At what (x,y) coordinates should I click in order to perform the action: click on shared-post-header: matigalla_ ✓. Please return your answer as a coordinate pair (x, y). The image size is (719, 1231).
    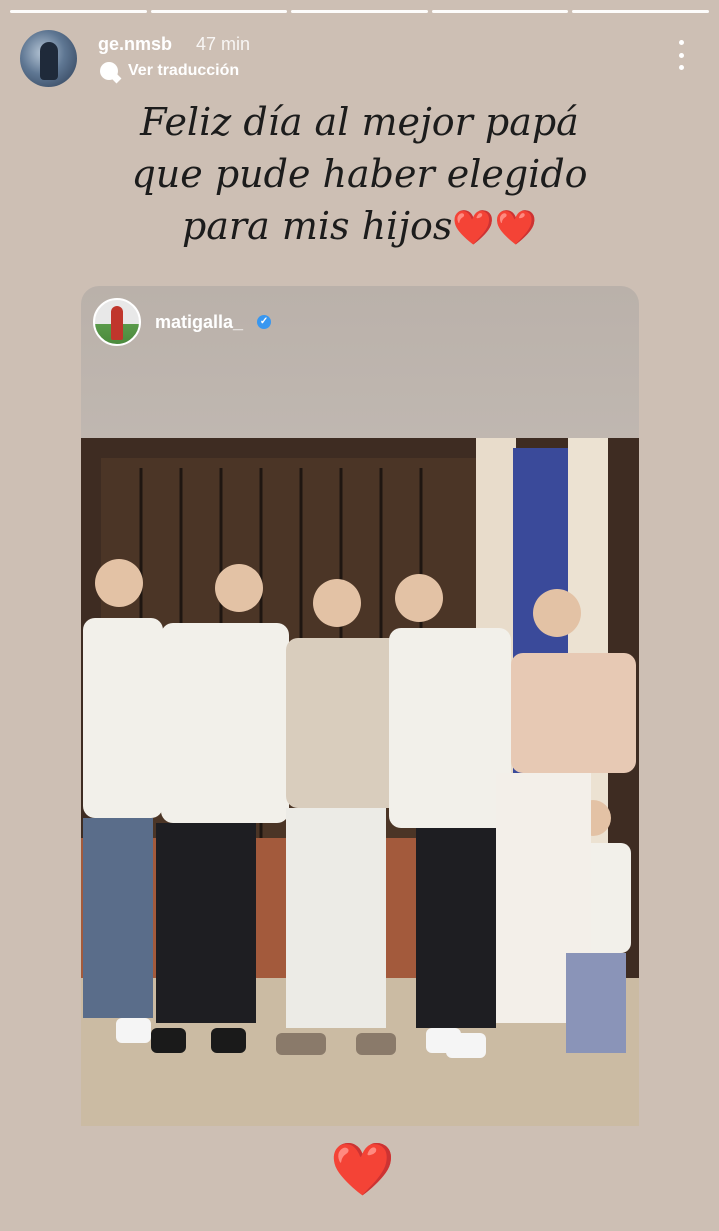
    Looking at the image, I should click on (182, 322).